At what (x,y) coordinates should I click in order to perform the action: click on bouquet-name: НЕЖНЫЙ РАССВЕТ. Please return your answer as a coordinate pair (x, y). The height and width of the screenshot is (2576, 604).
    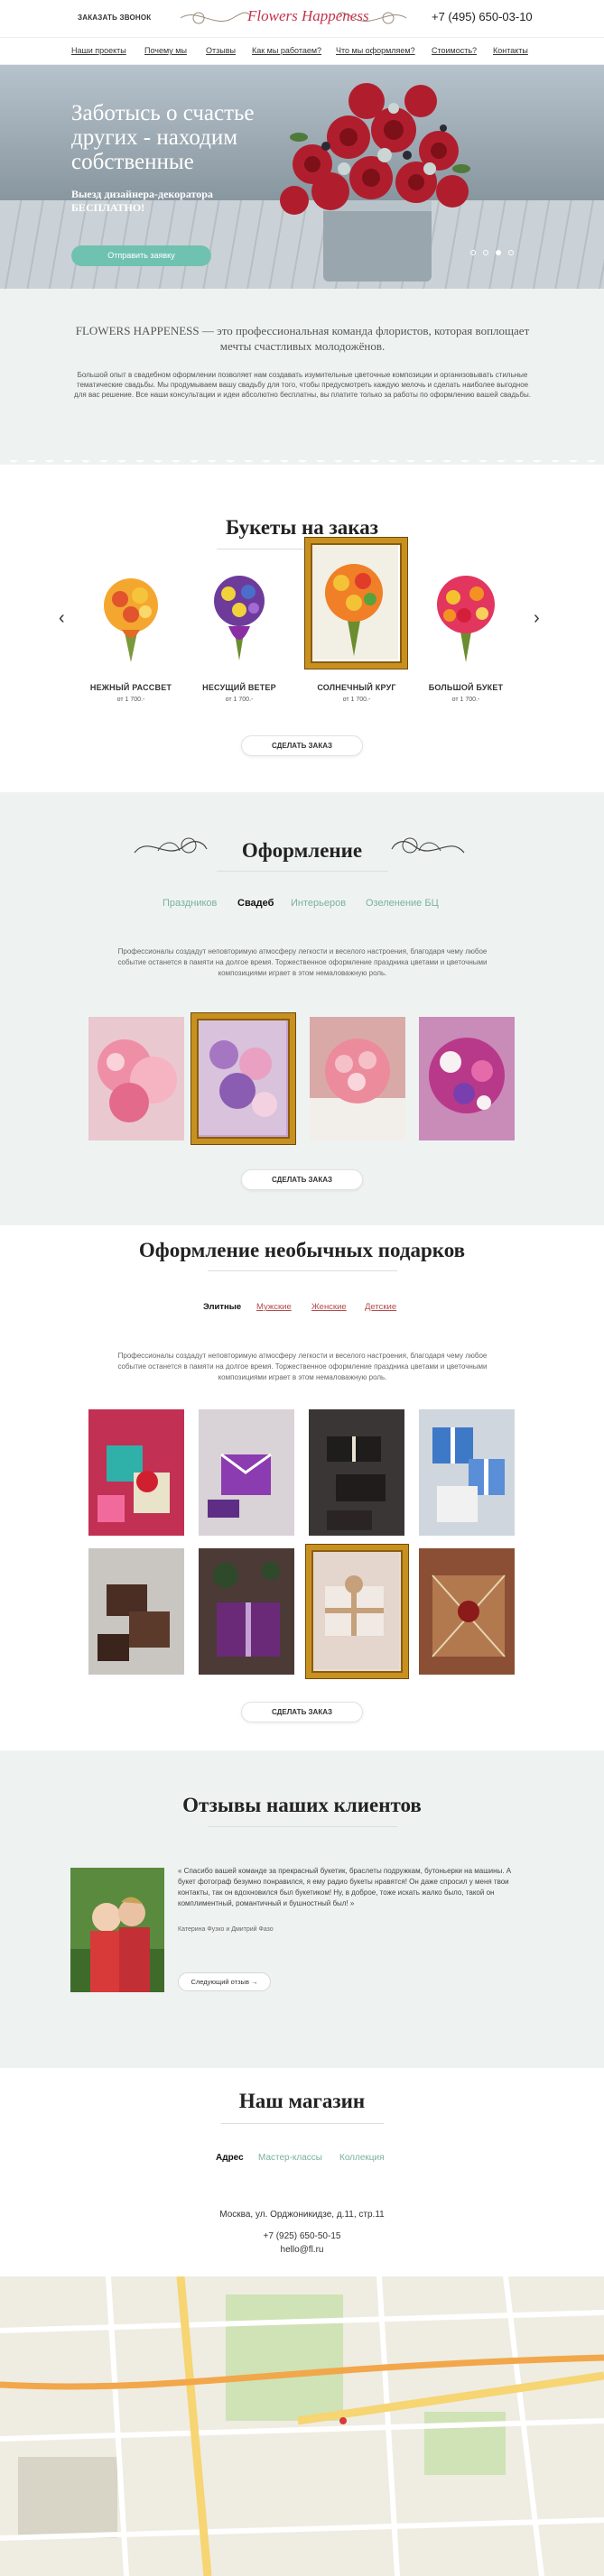
    Looking at the image, I should click on (131, 687).